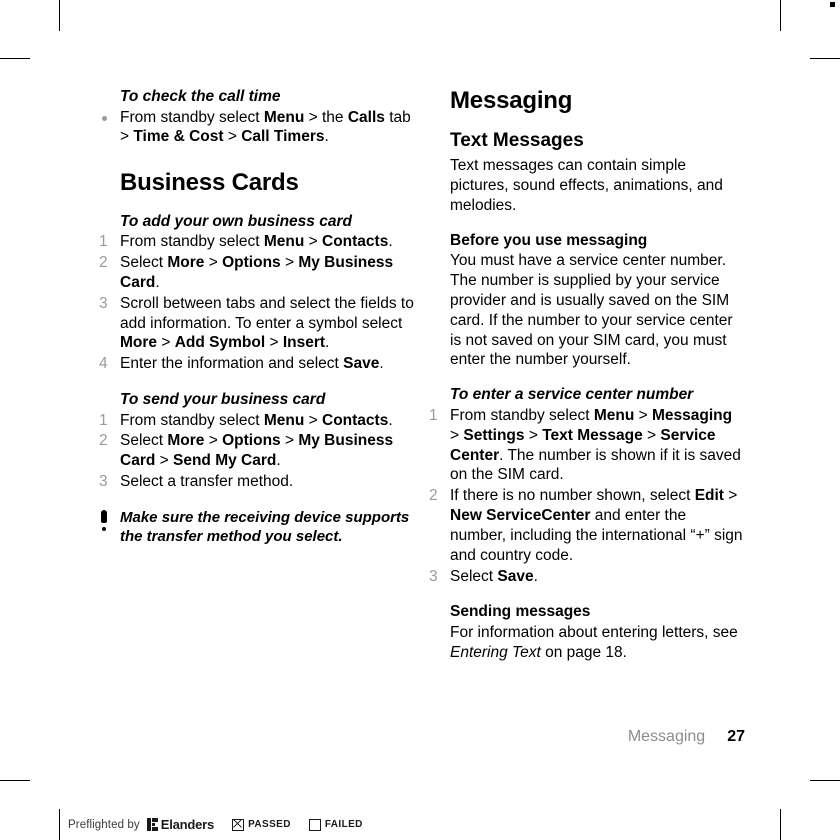 The width and height of the screenshot is (840, 840). What do you see at coordinates (572, 395) in the screenshot?
I see `task-heading-enter-service-center-number: To enter a service center number` at bounding box center [572, 395].